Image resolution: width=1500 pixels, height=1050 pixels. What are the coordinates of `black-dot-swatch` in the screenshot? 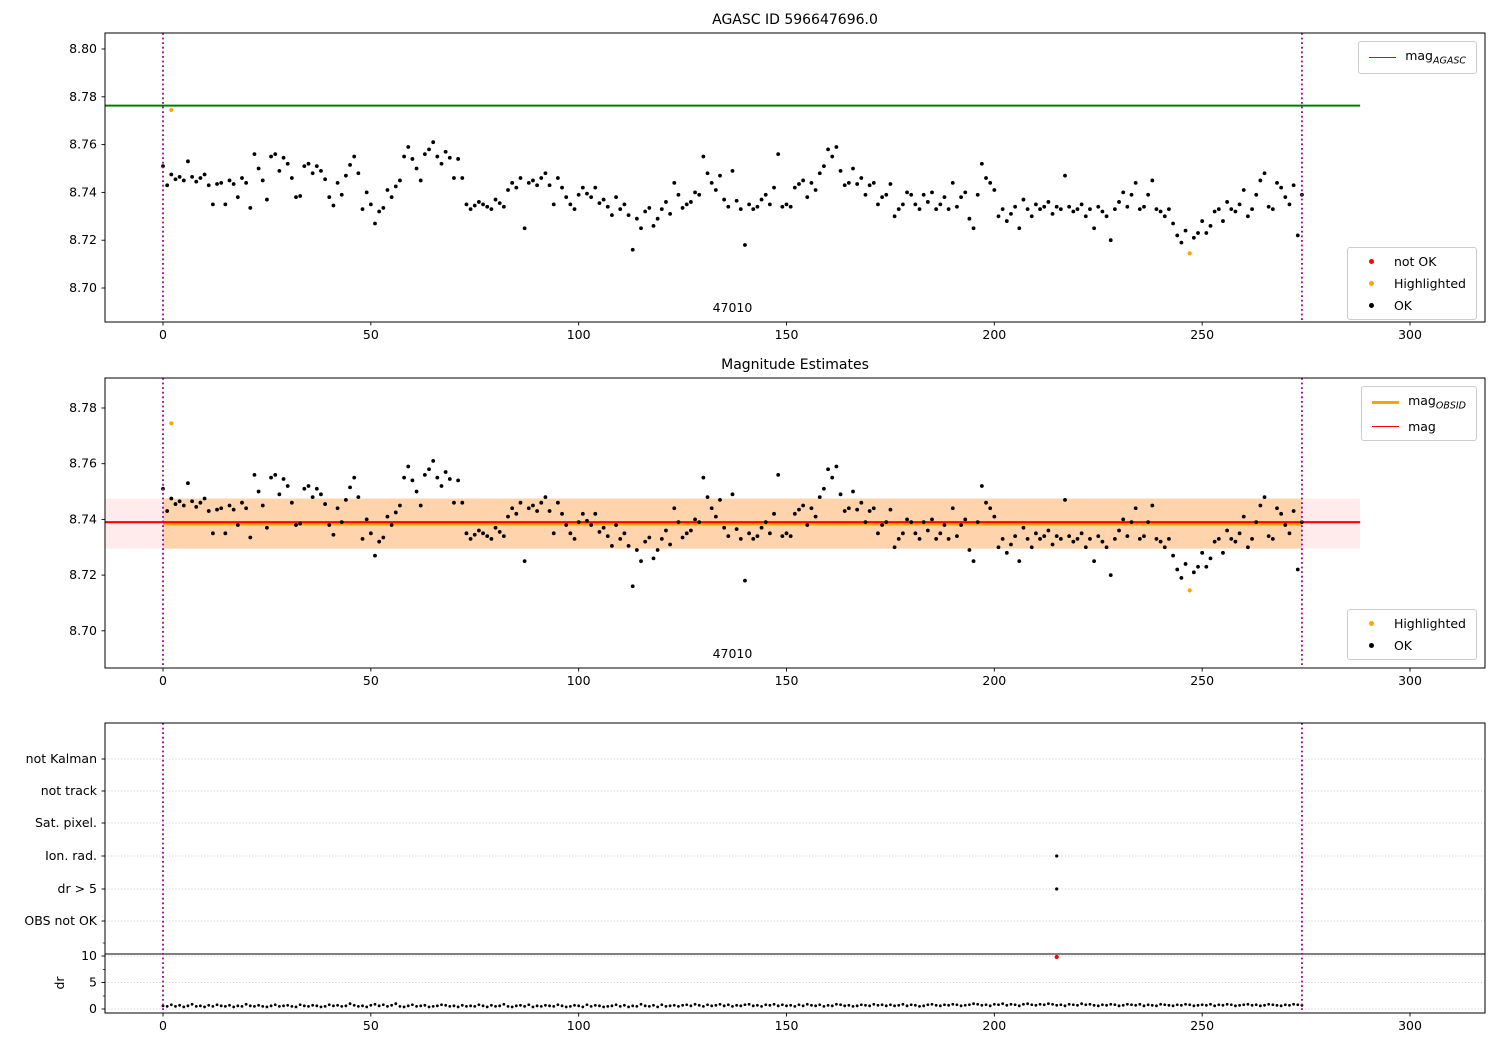 It's located at (1371, 645).